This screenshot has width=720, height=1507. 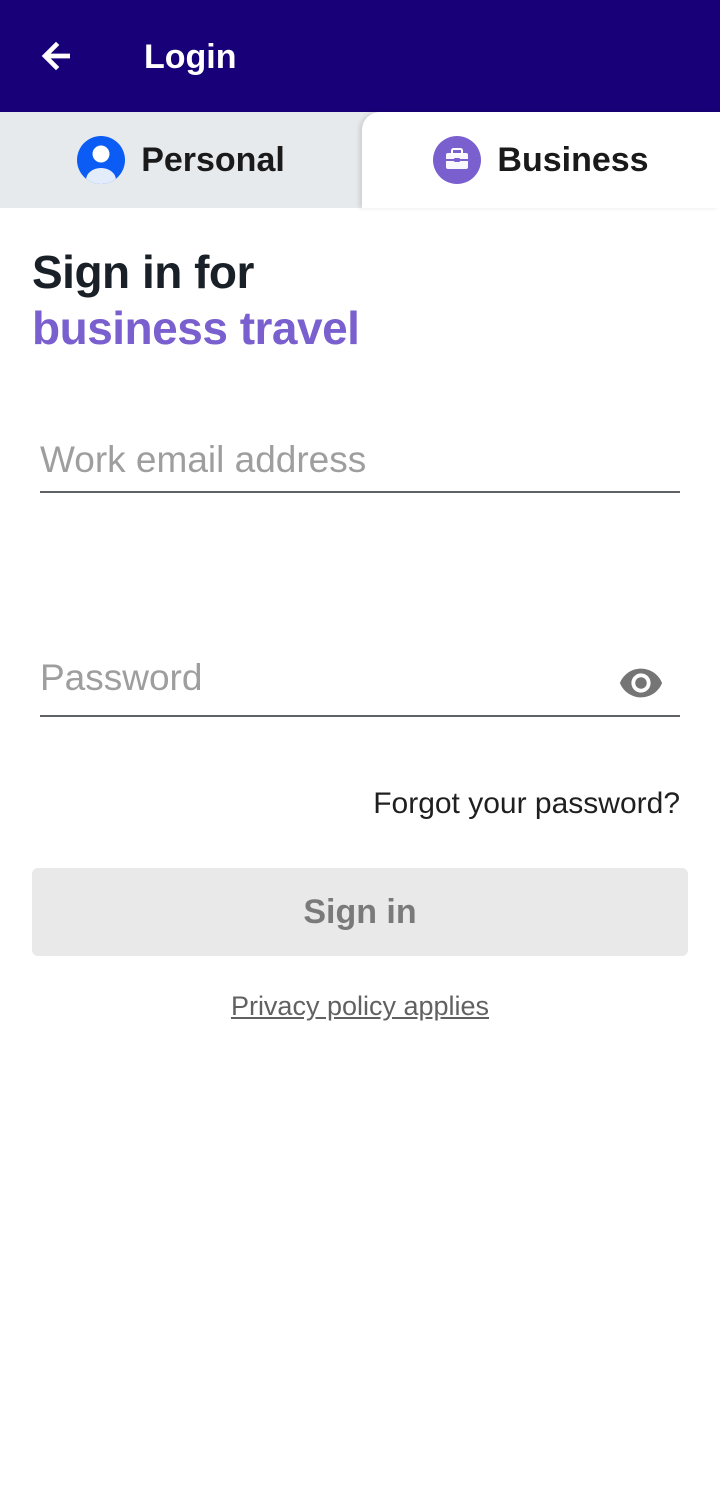 I want to click on account-type-tabs: Personal Business, so click(x=360, y=160).